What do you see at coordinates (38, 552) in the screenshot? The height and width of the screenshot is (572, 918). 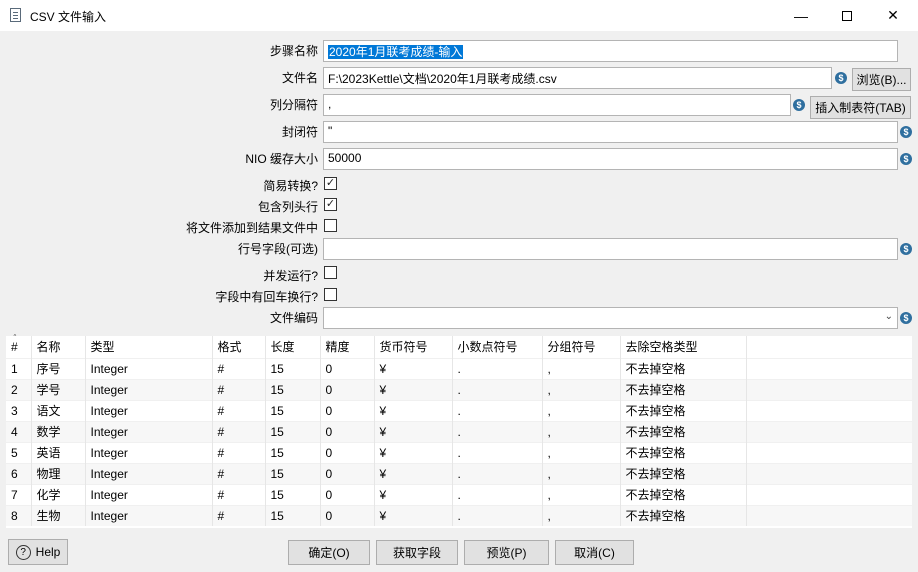 I see `help-button: ? Help` at bounding box center [38, 552].